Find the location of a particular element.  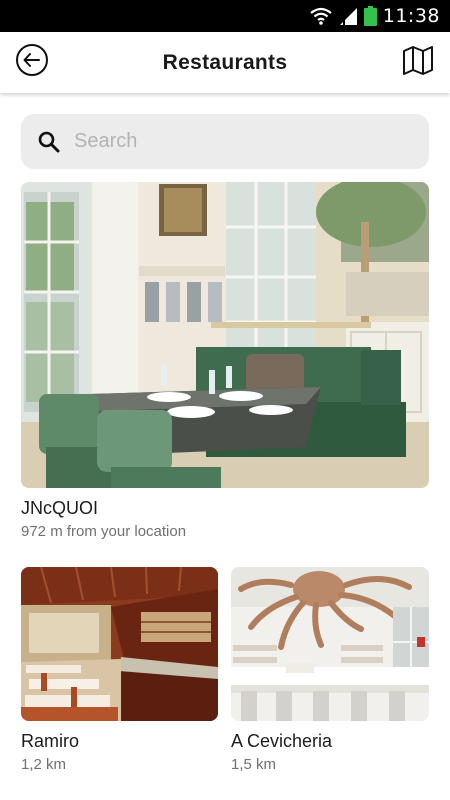

wifi-icon is located at coordinates (321, 16).